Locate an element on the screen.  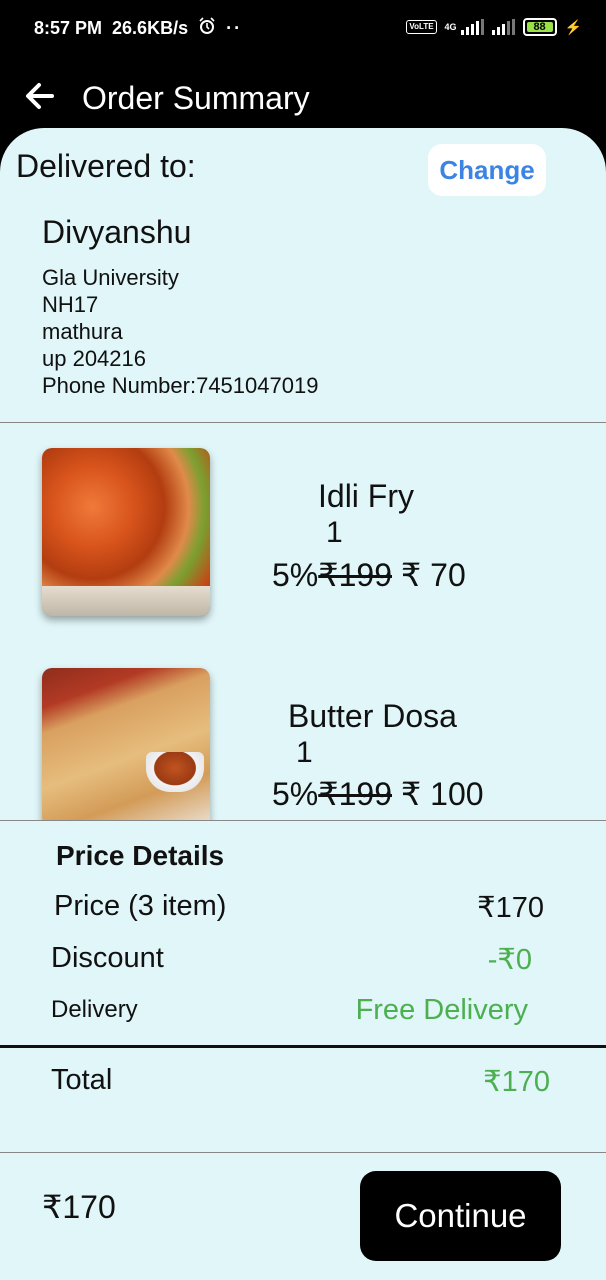
item-final-price: ₹ 100 is located at coordinates (438, 794).